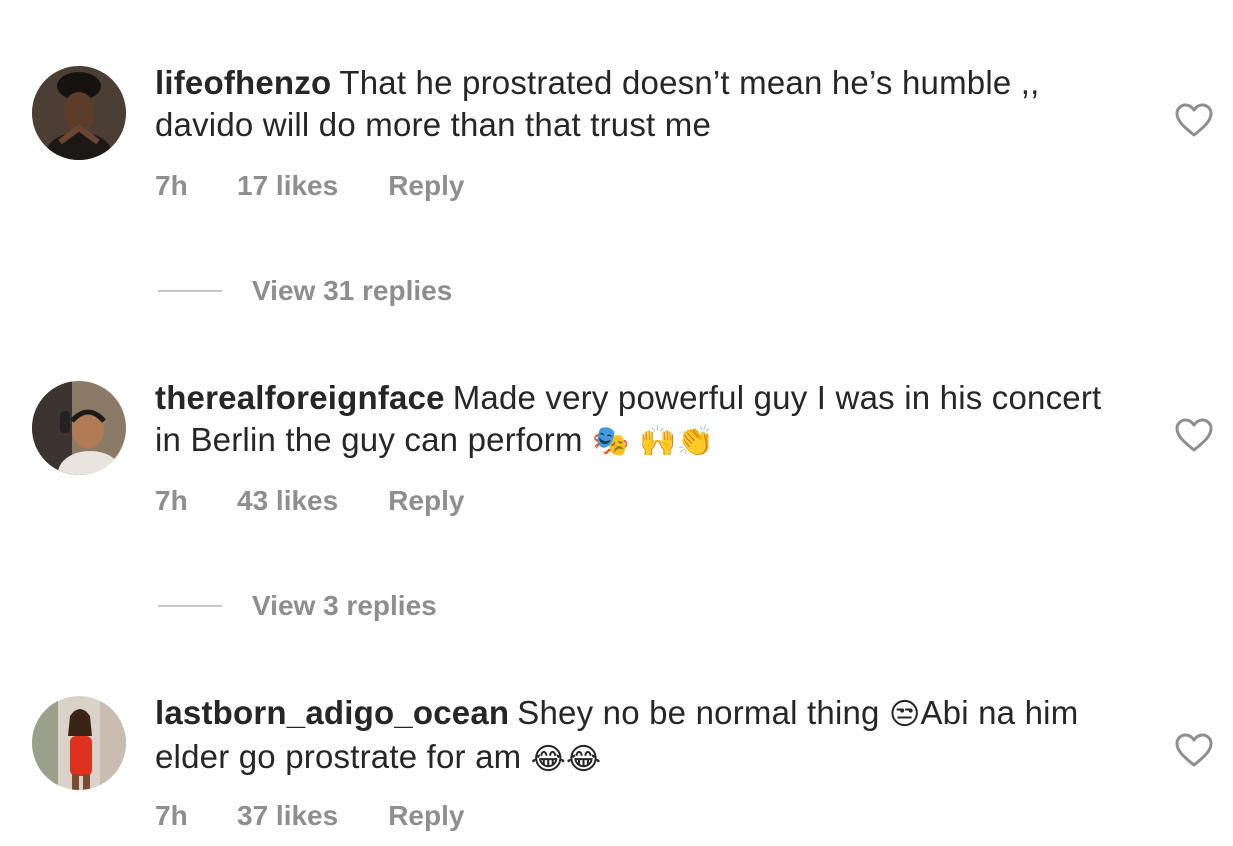  I want to click on view-replies-button: View 3 replies, so click(297, 606).